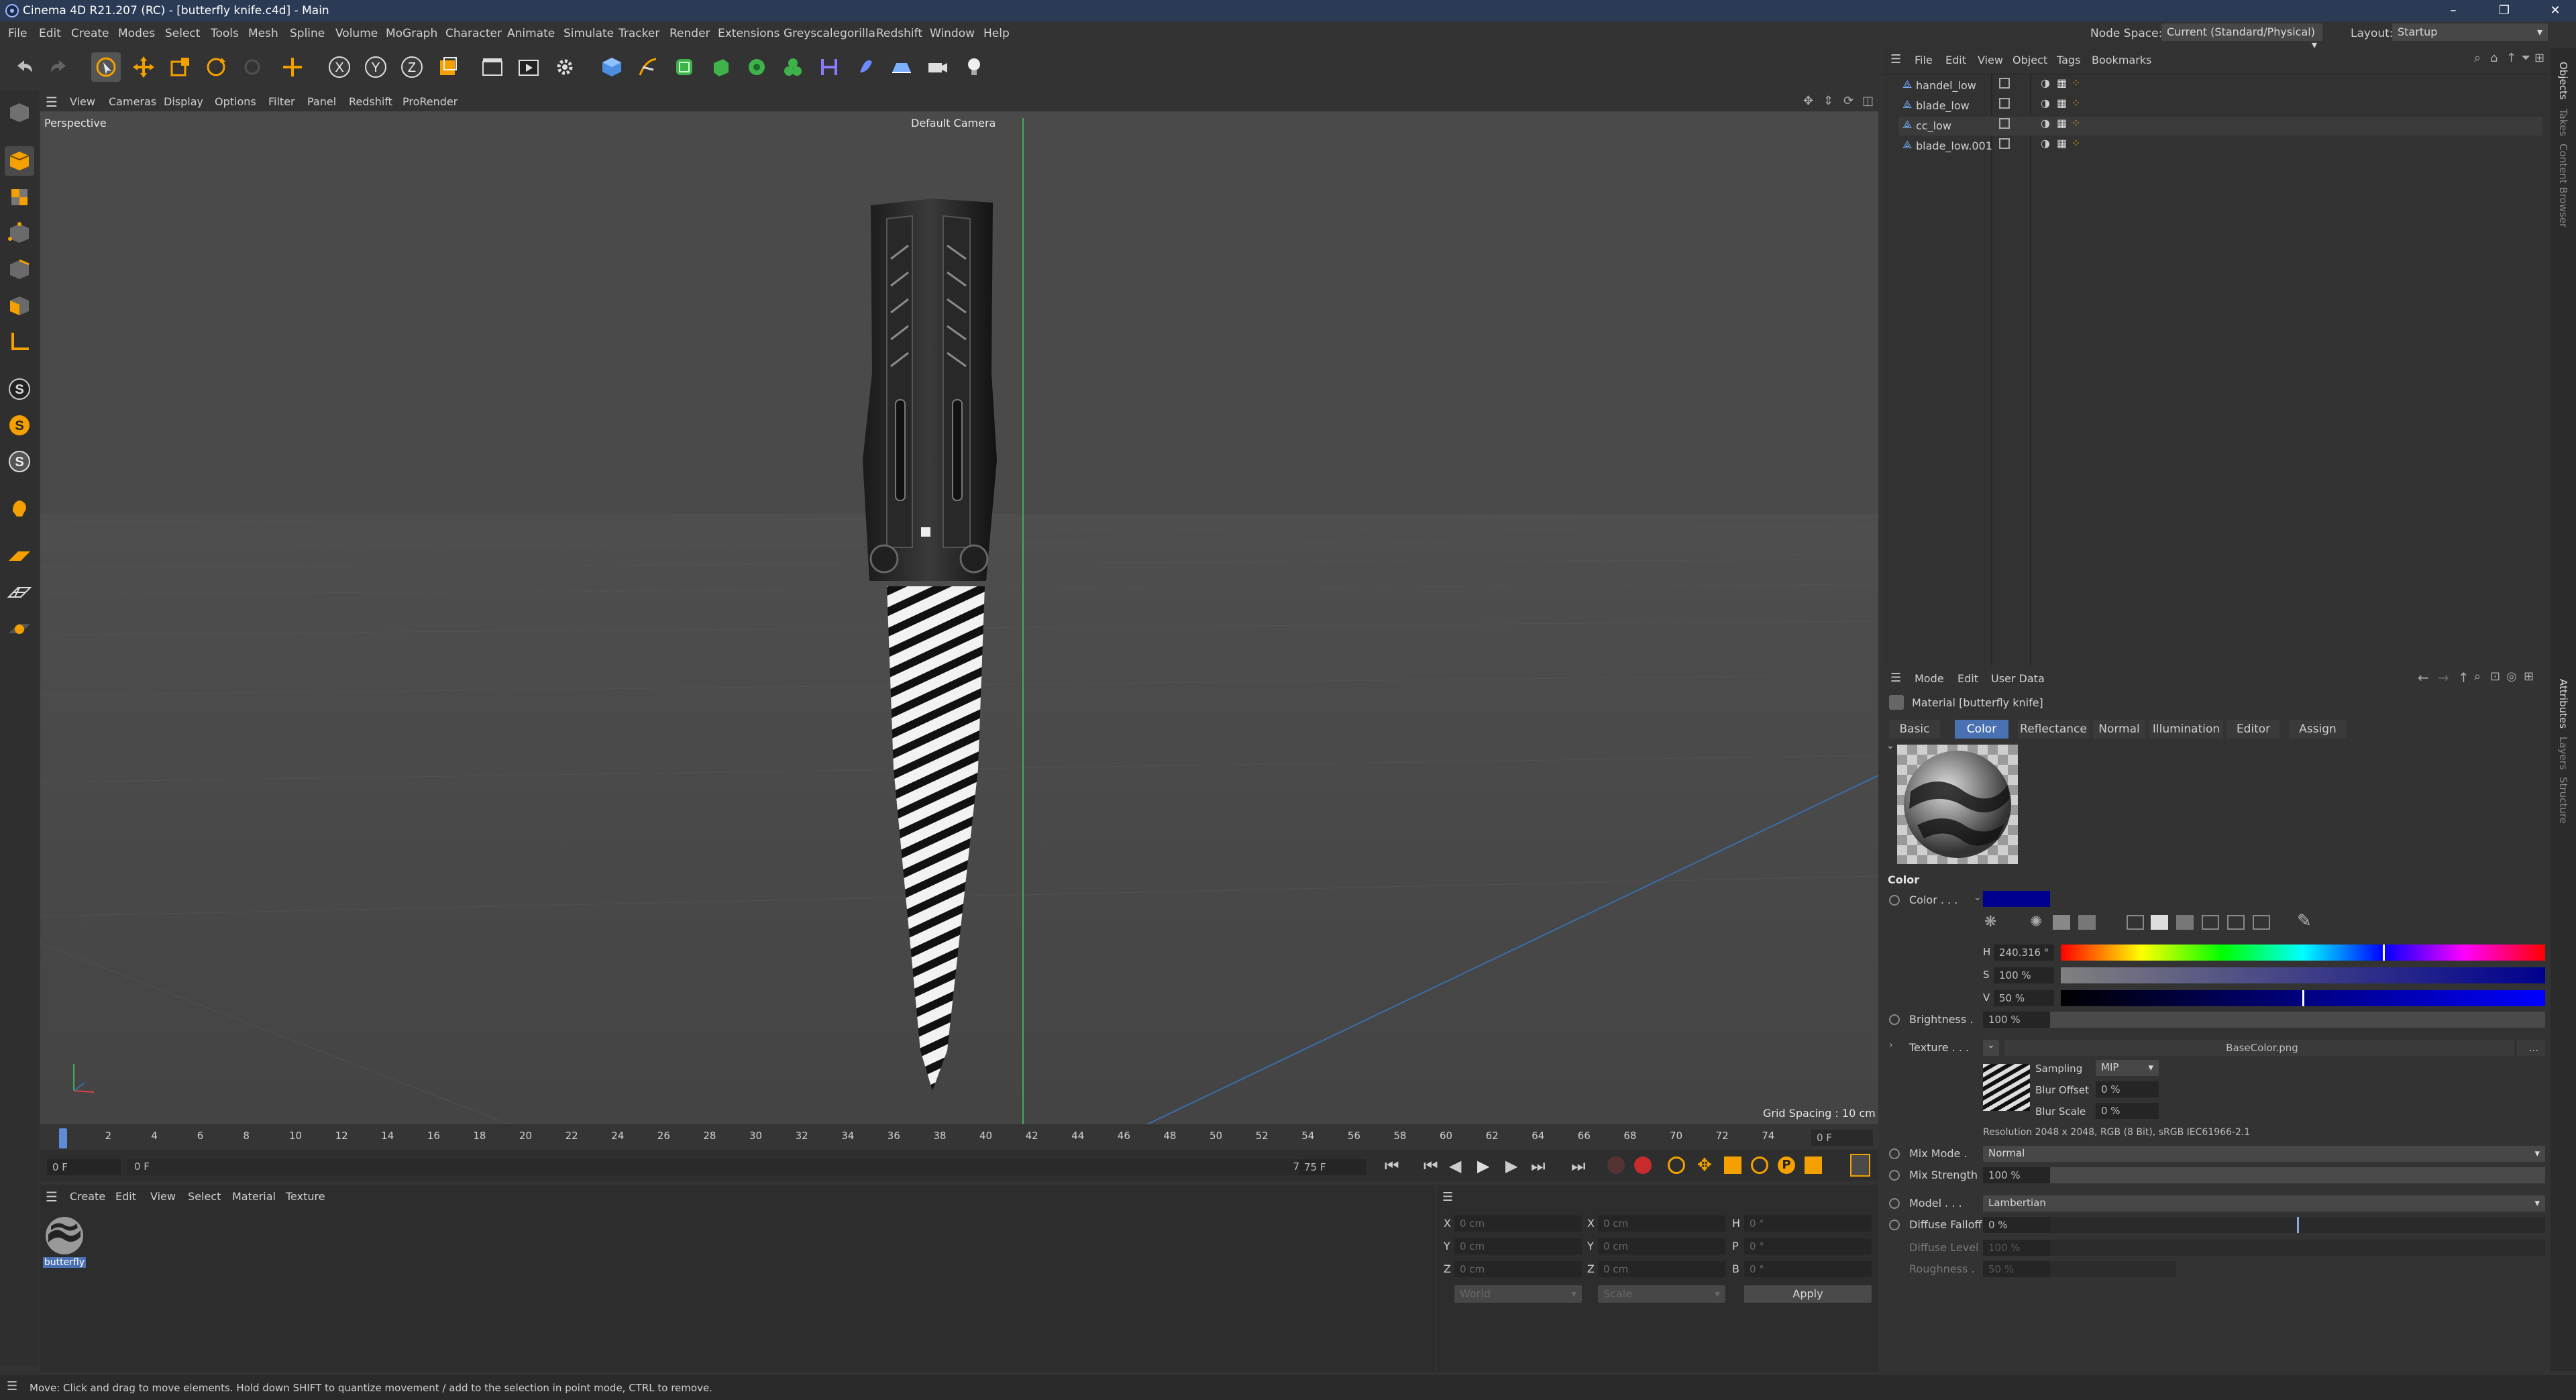 The width and height of the screenshot is (2576, 1400). I want to click on restore-button: ❐, so click(2504, 10).